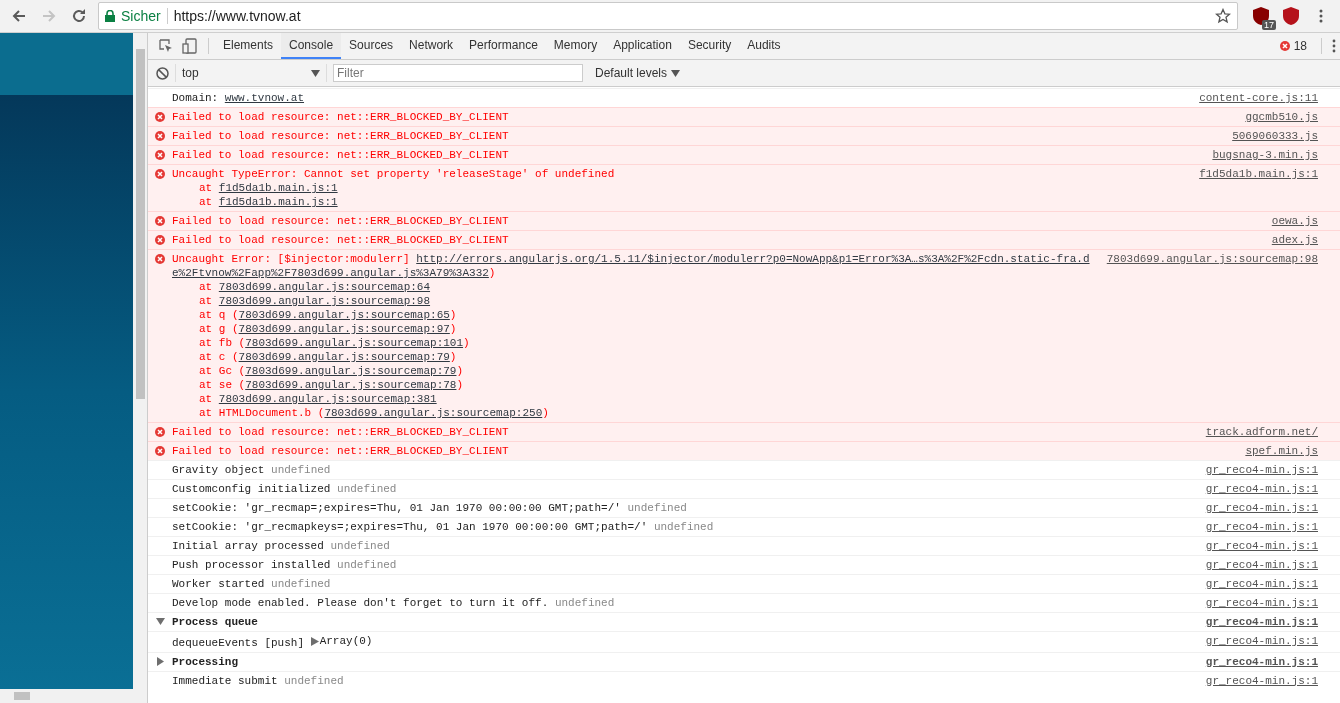  What do you see at coordinates (141, 16) in the screenshot?
I see `security-label: Sicher` at bounding box center [141, 16].